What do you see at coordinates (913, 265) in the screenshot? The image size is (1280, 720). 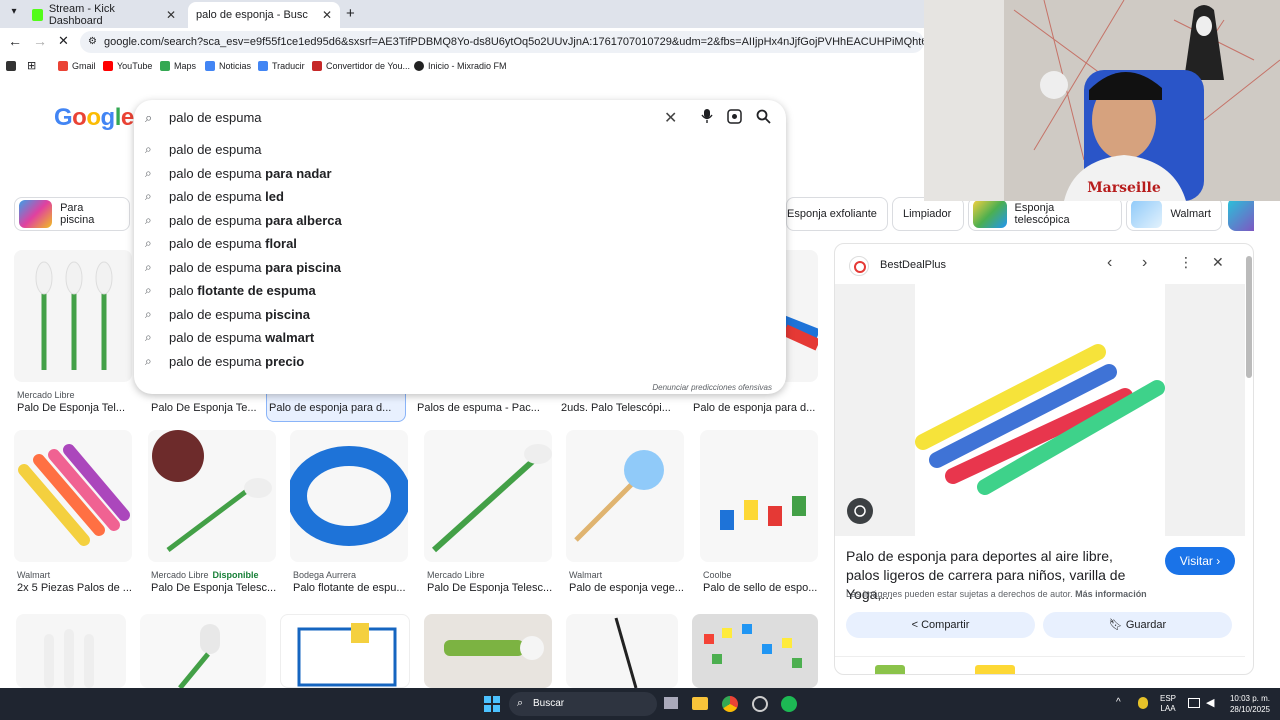 I see `source-name: BestDealPlus` at bounding box center [913, 265].